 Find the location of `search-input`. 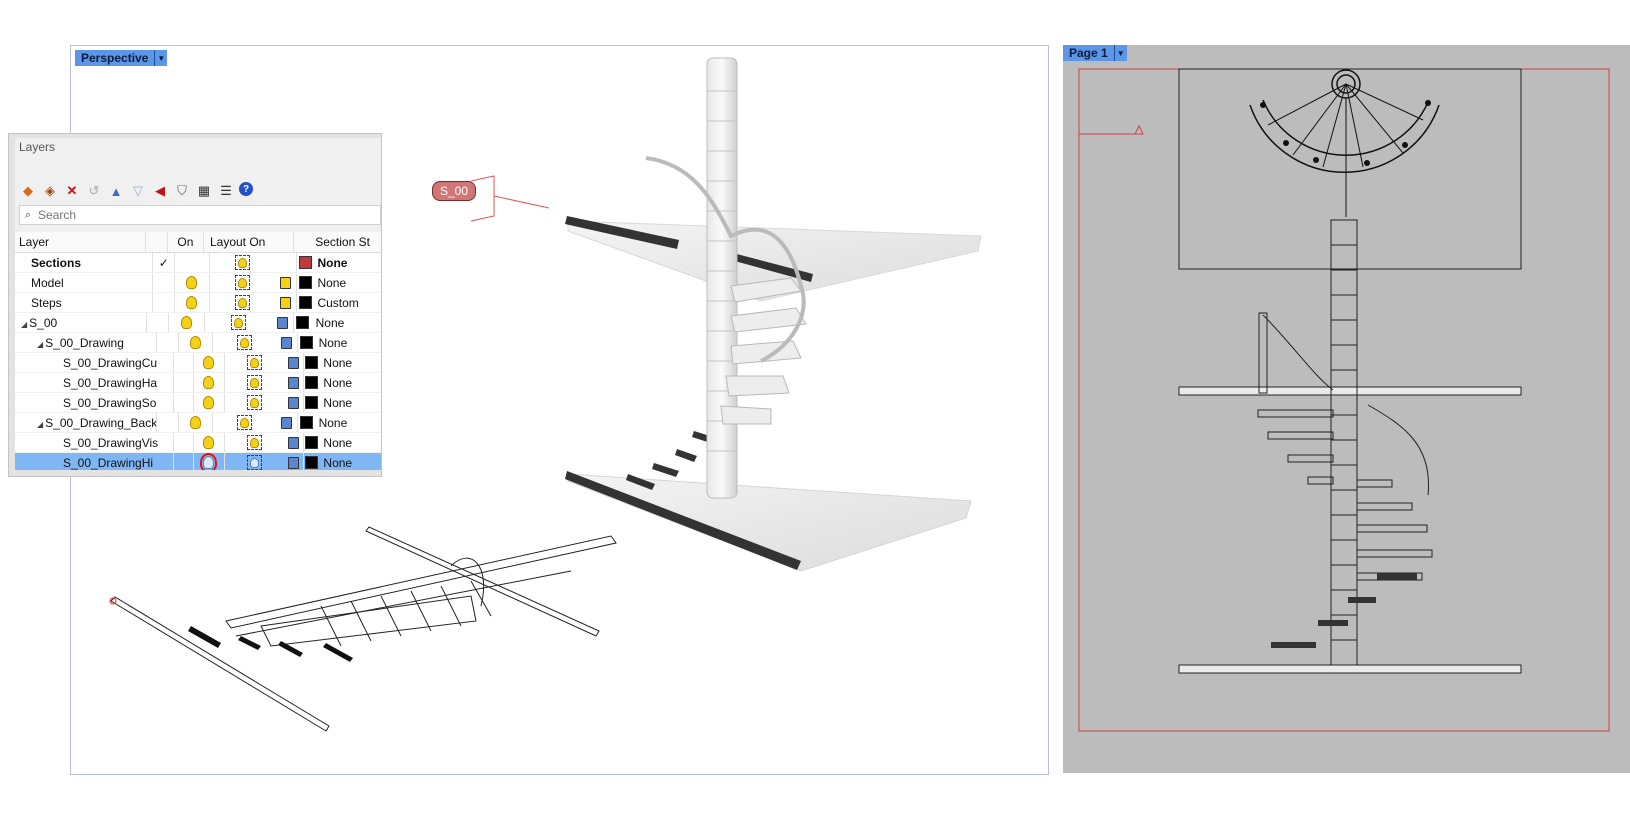

search-input is located at coordinates (198, 215).